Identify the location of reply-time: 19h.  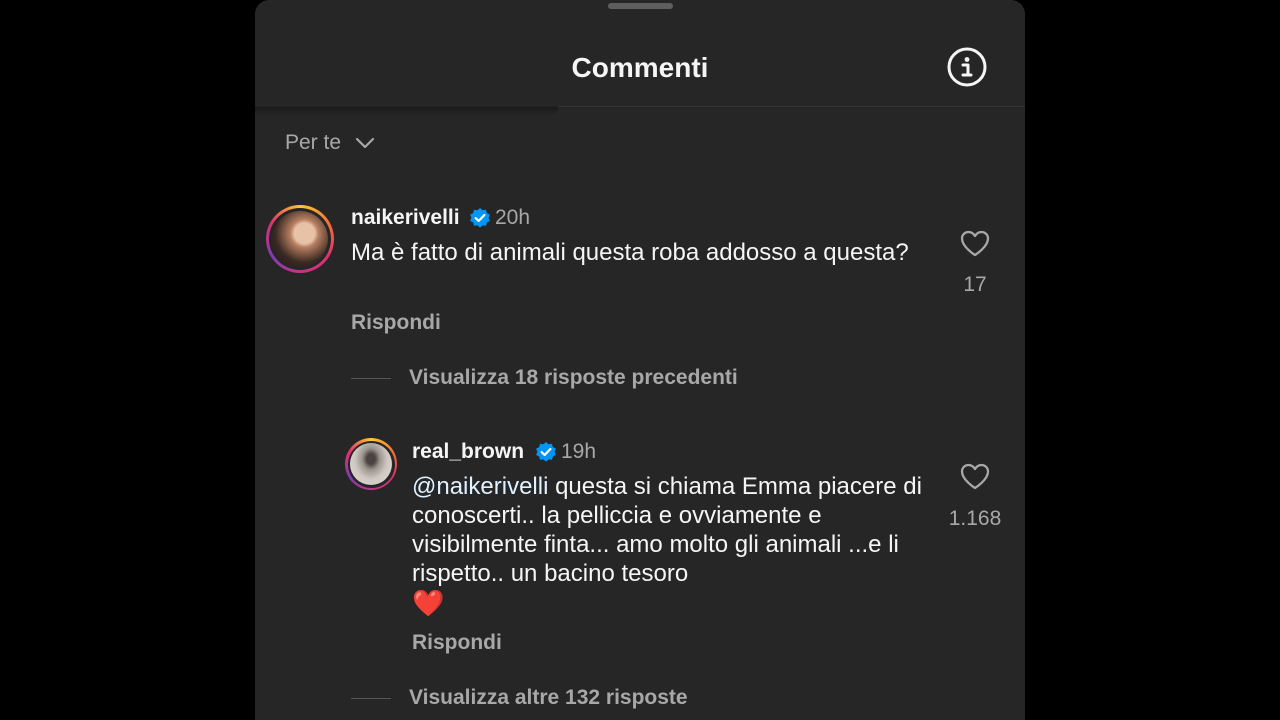
(579, 451).